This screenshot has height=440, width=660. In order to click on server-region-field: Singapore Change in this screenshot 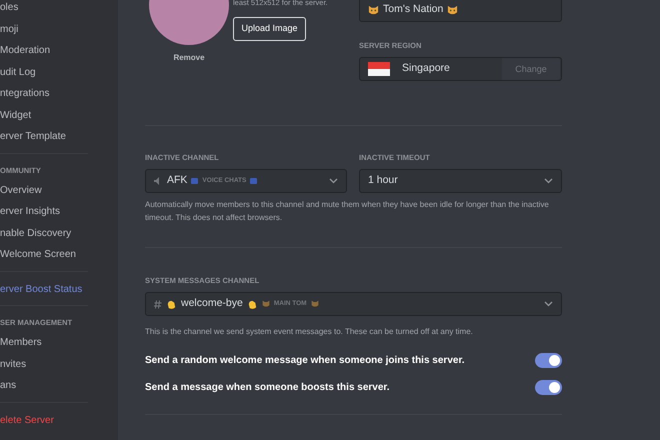, I will do `click(460, 69)`.